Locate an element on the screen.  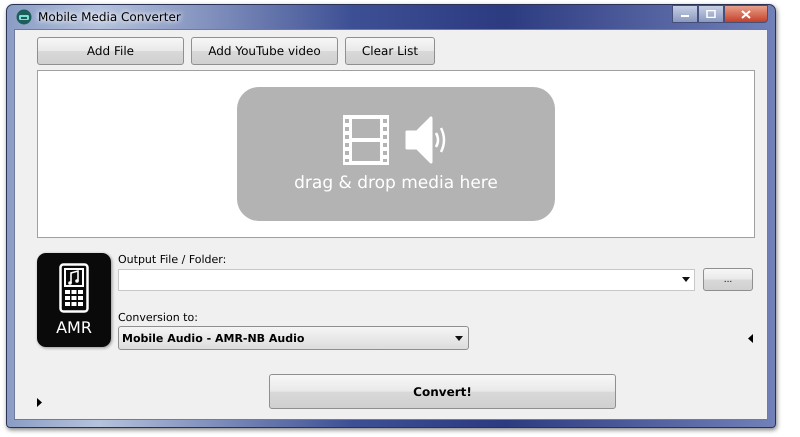
format-label: AMR is located at coordinates (74, 327).